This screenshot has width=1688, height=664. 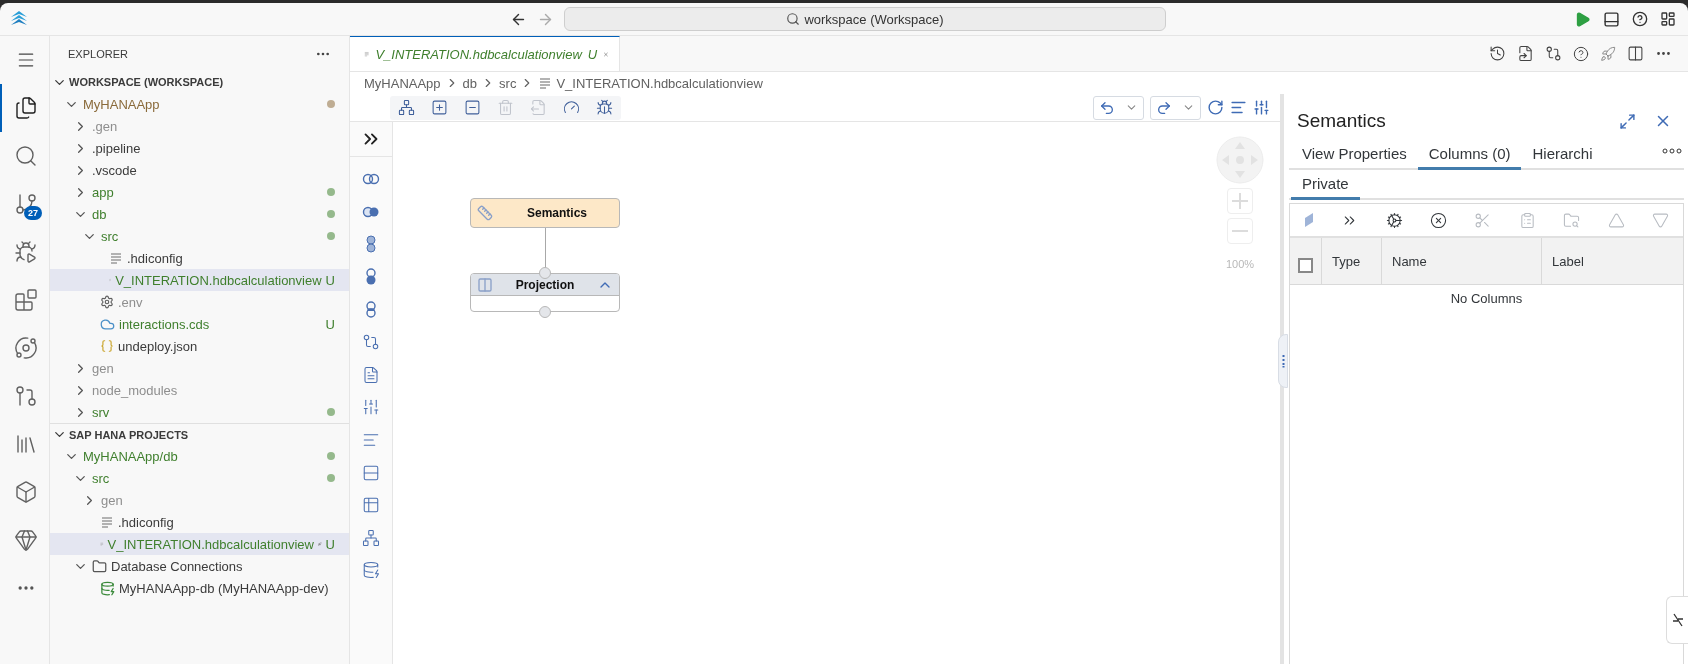 I want to click on select-all-checkbox, so click(x=1305, y=265).